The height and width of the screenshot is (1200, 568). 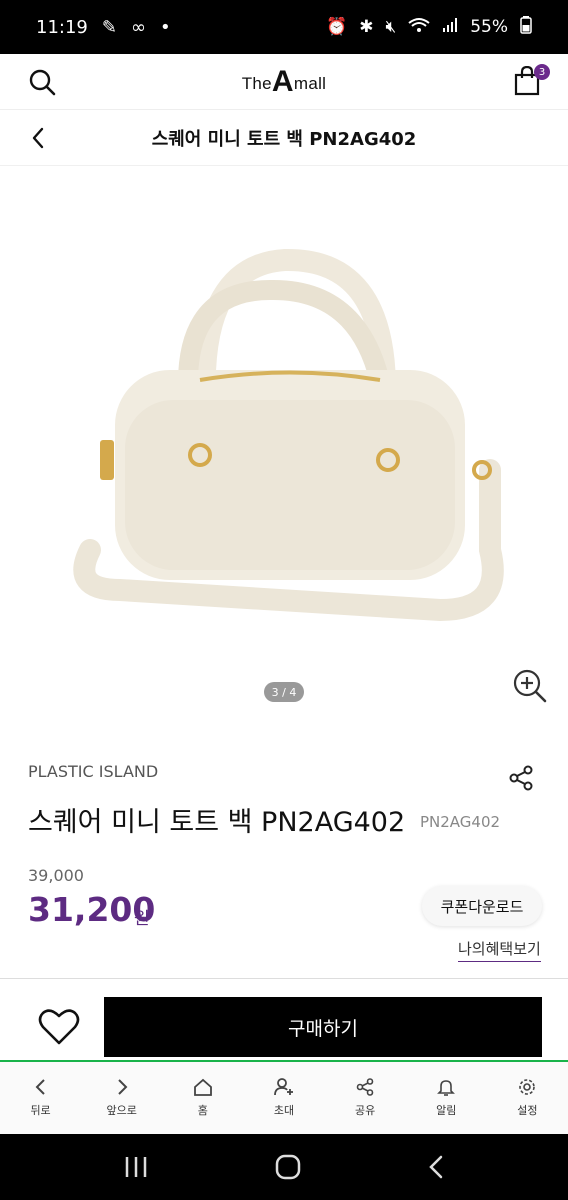 I want to click on battery-level: 55%, so click(x=489, y=27).